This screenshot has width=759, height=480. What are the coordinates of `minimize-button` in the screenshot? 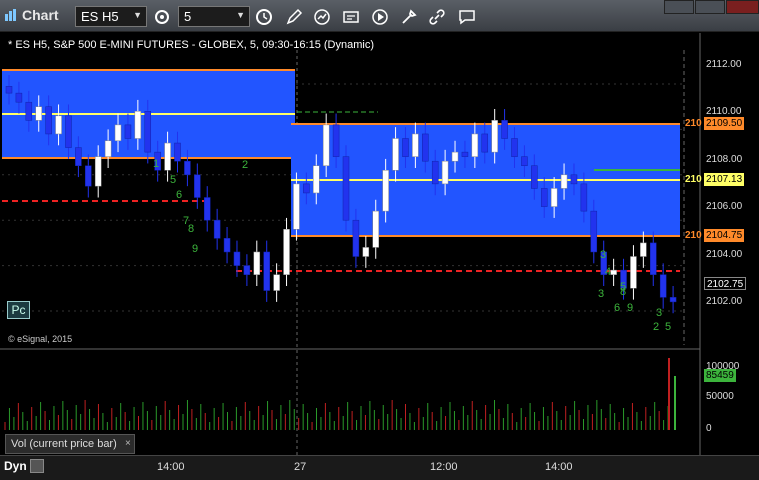 It's located at (710, 7).